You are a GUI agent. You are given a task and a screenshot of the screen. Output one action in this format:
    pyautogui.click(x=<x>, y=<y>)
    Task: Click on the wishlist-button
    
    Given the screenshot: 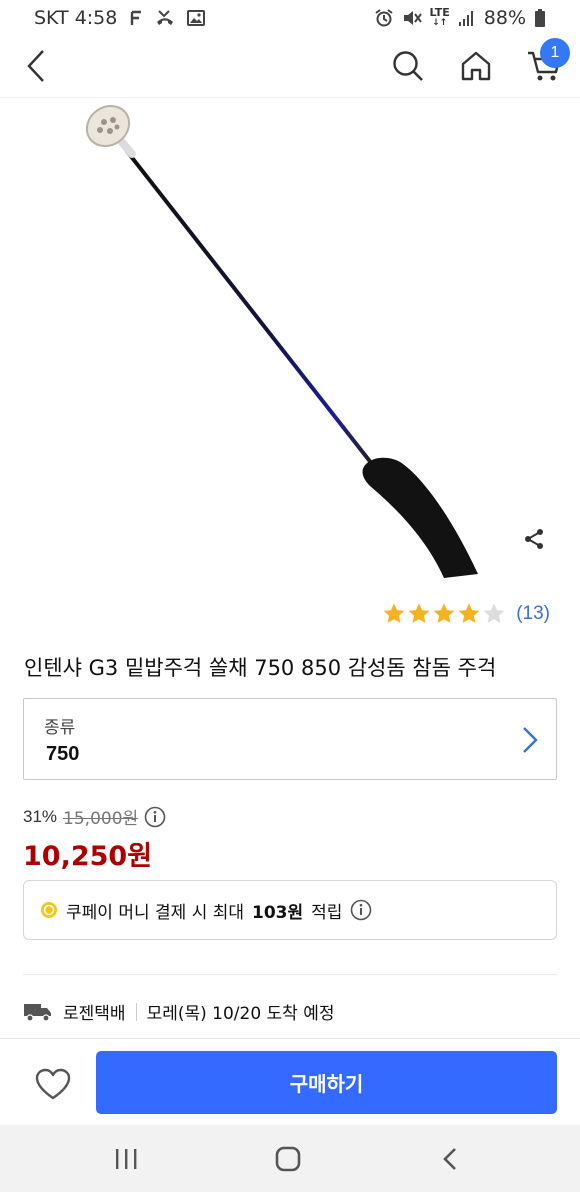 What is the action you would take?
    pyautogui.click(x=53, y=1084)
    